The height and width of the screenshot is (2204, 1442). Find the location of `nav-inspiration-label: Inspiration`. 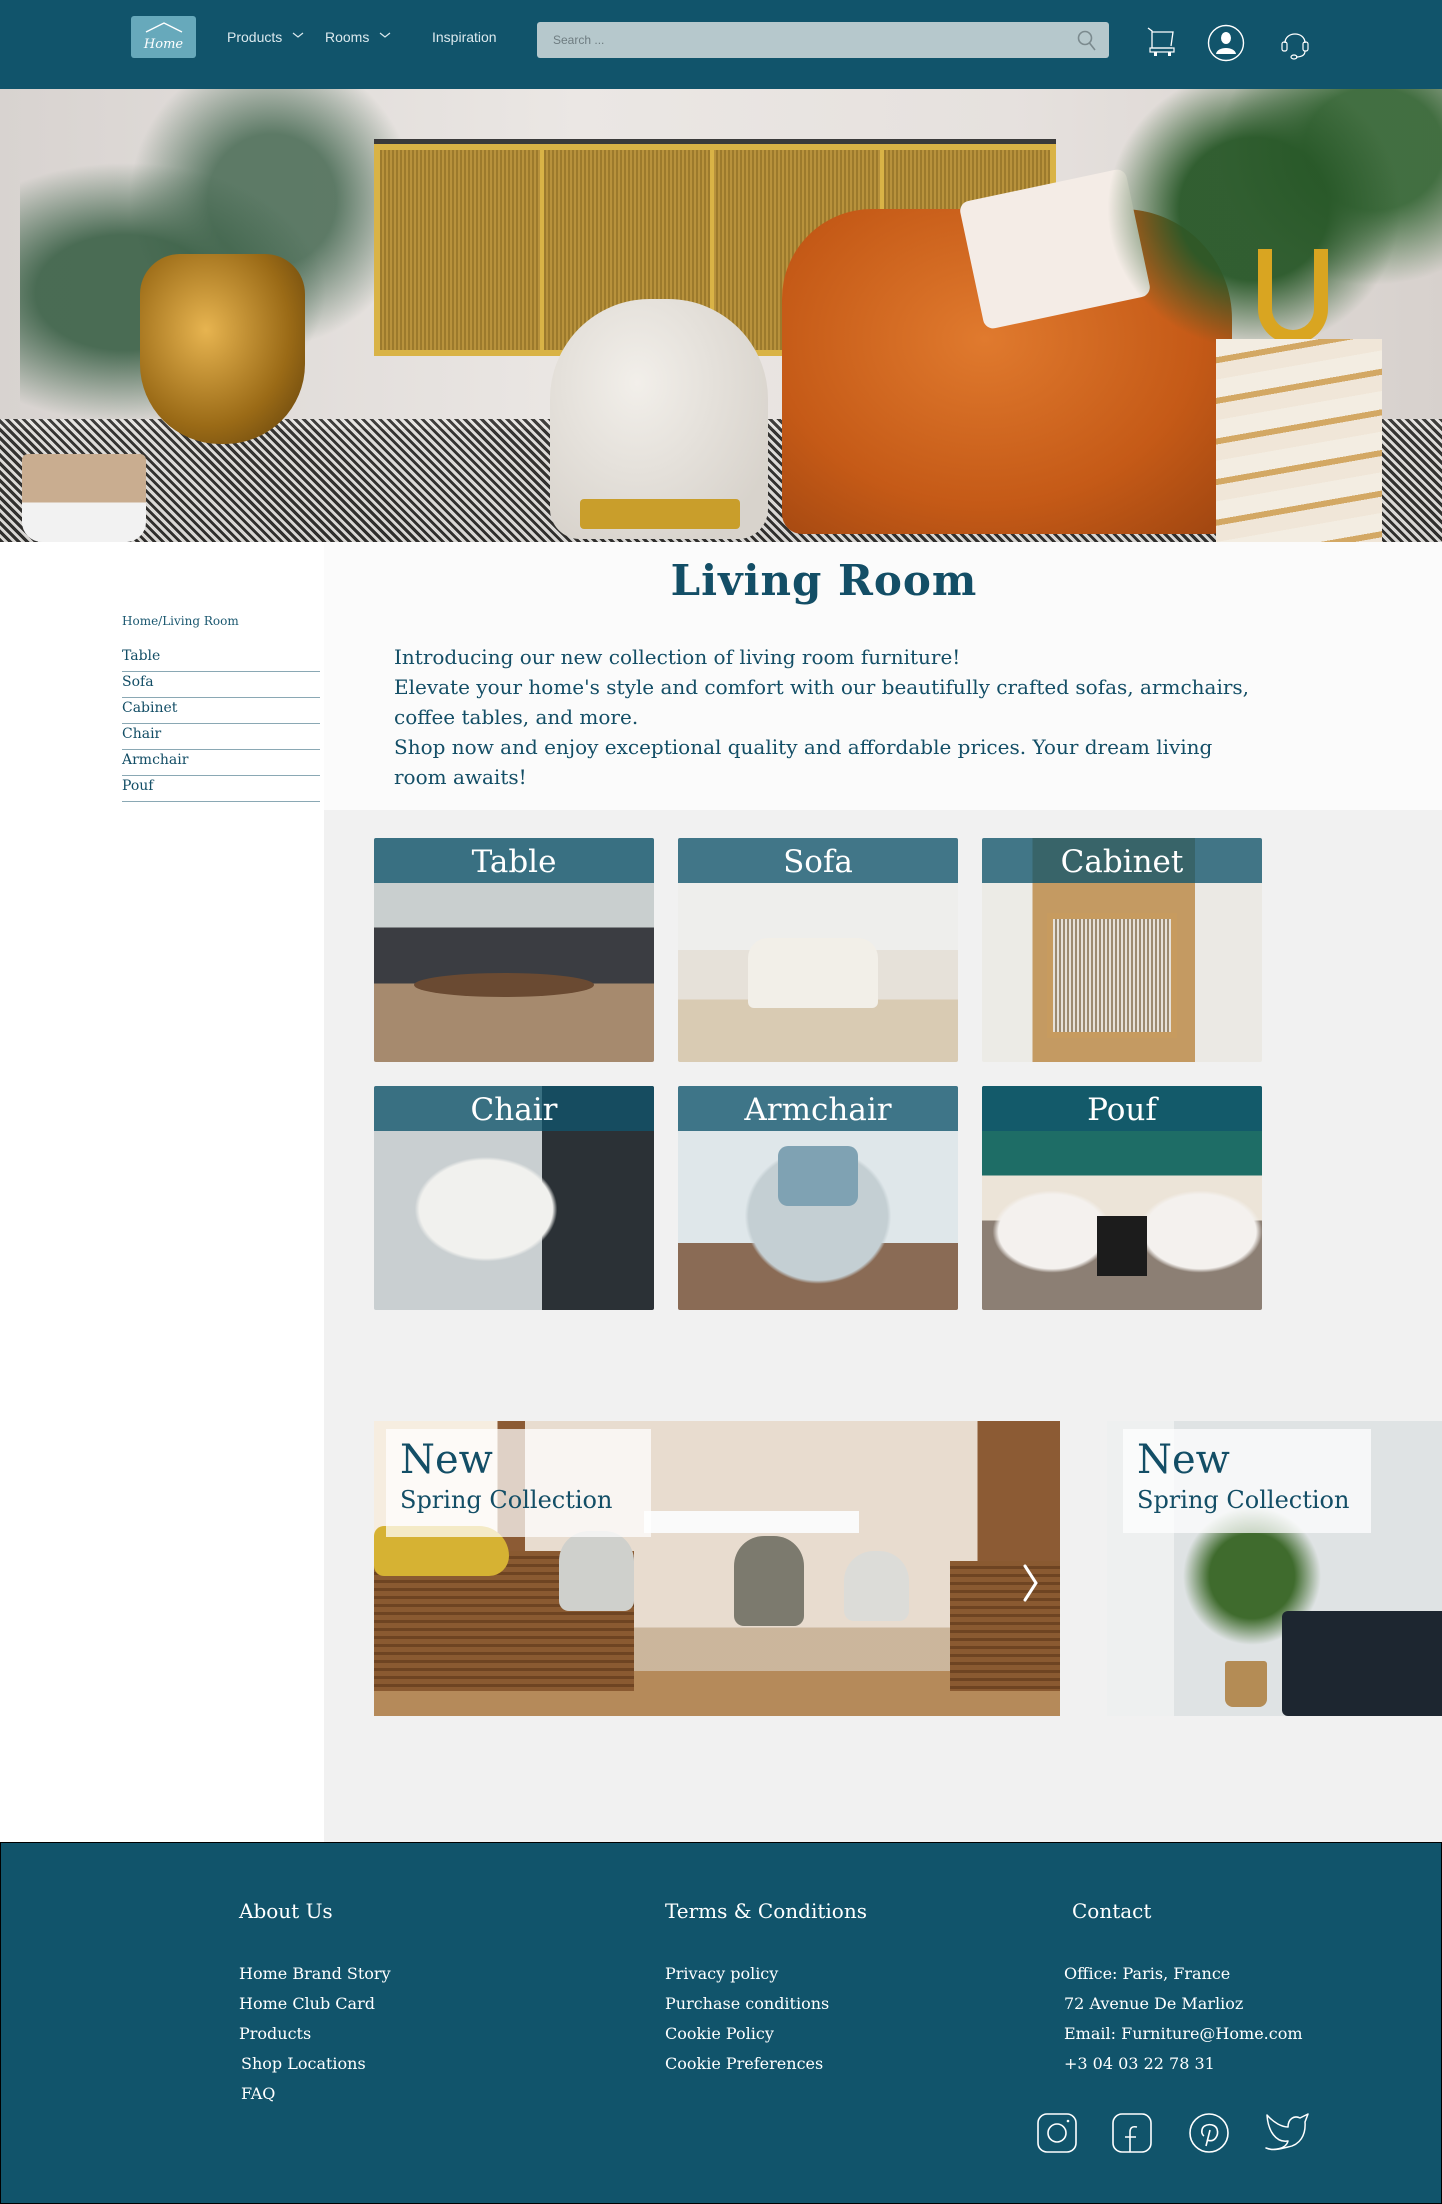

nav-inspiration-label: Inspiration is located at coordinates (464, 37).